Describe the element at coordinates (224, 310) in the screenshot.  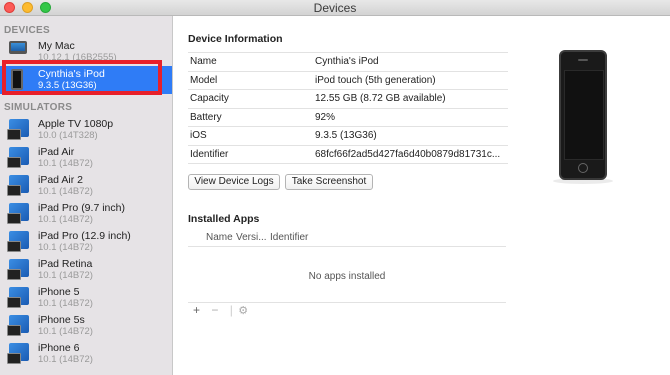
I see `apps-toolbar: + − | ⚙` at that location.